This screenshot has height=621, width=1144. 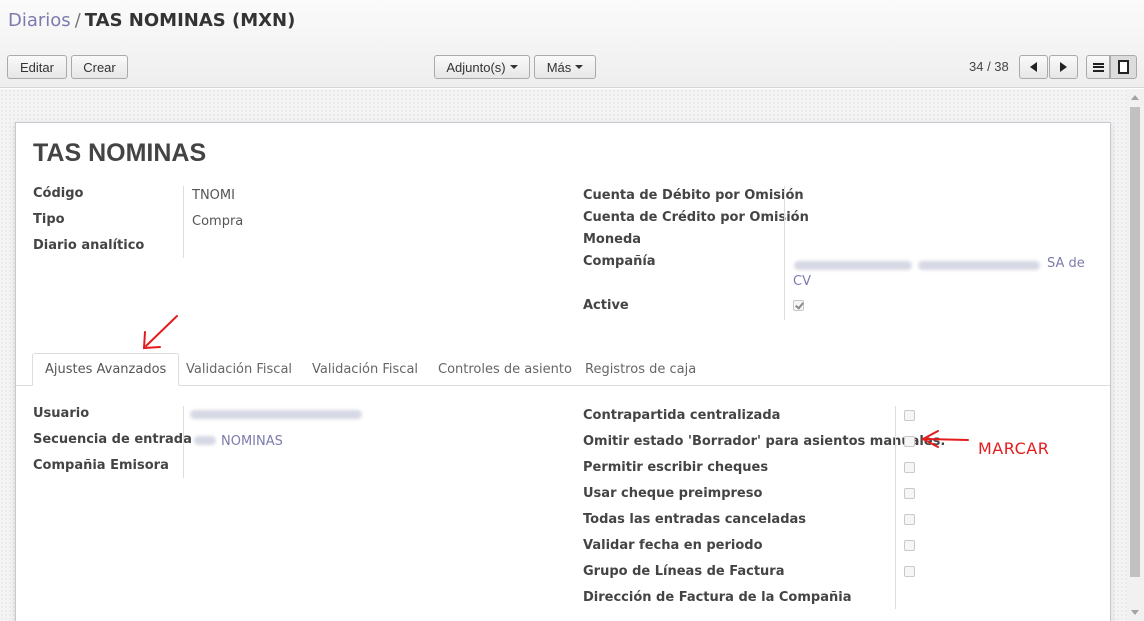 What do you see at coordinates (160, 332) in the screenshot?
I see `annotation-arrow-tab` at bounding box center [160, 332].